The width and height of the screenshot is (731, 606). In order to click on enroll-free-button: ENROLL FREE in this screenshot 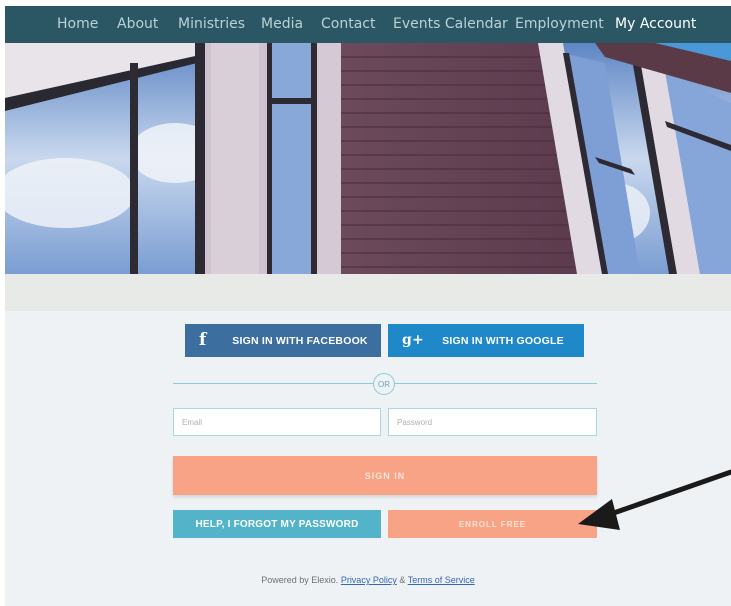, I will do `click(492, 524)`.